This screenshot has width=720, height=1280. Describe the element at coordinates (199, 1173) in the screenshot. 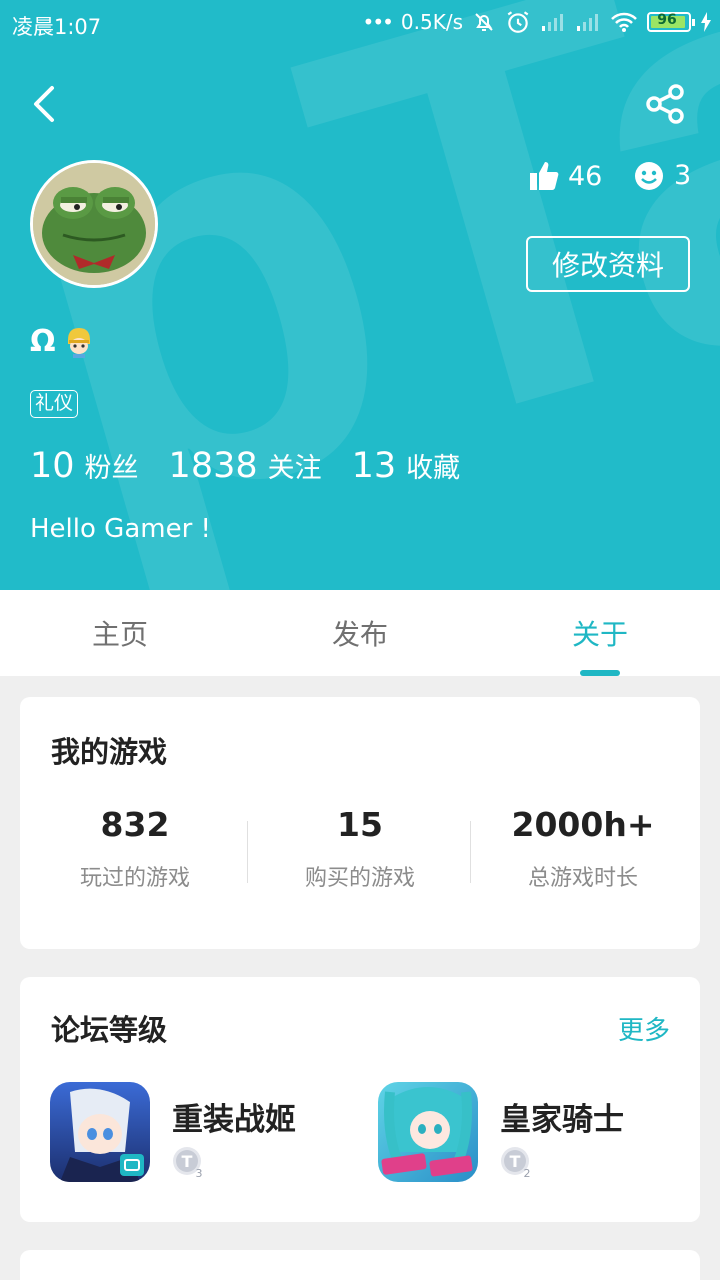

I see `level-number: 3` at that location.